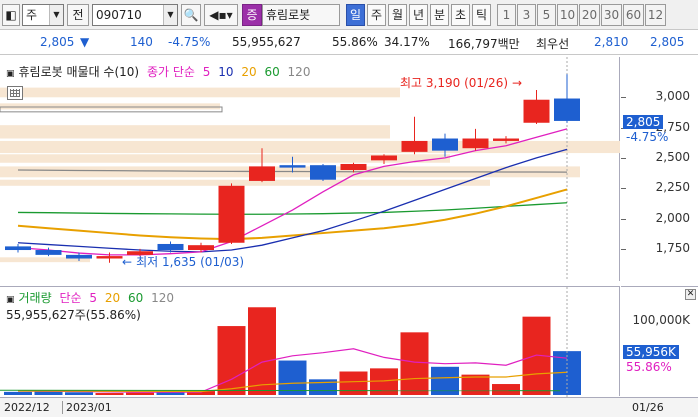 The height and width of the screenshot is (417, 698). What do you see at coordinates (191, 15) in the screenshot?
I see `search-icon: 🔍` at bounding box center [191, 15].